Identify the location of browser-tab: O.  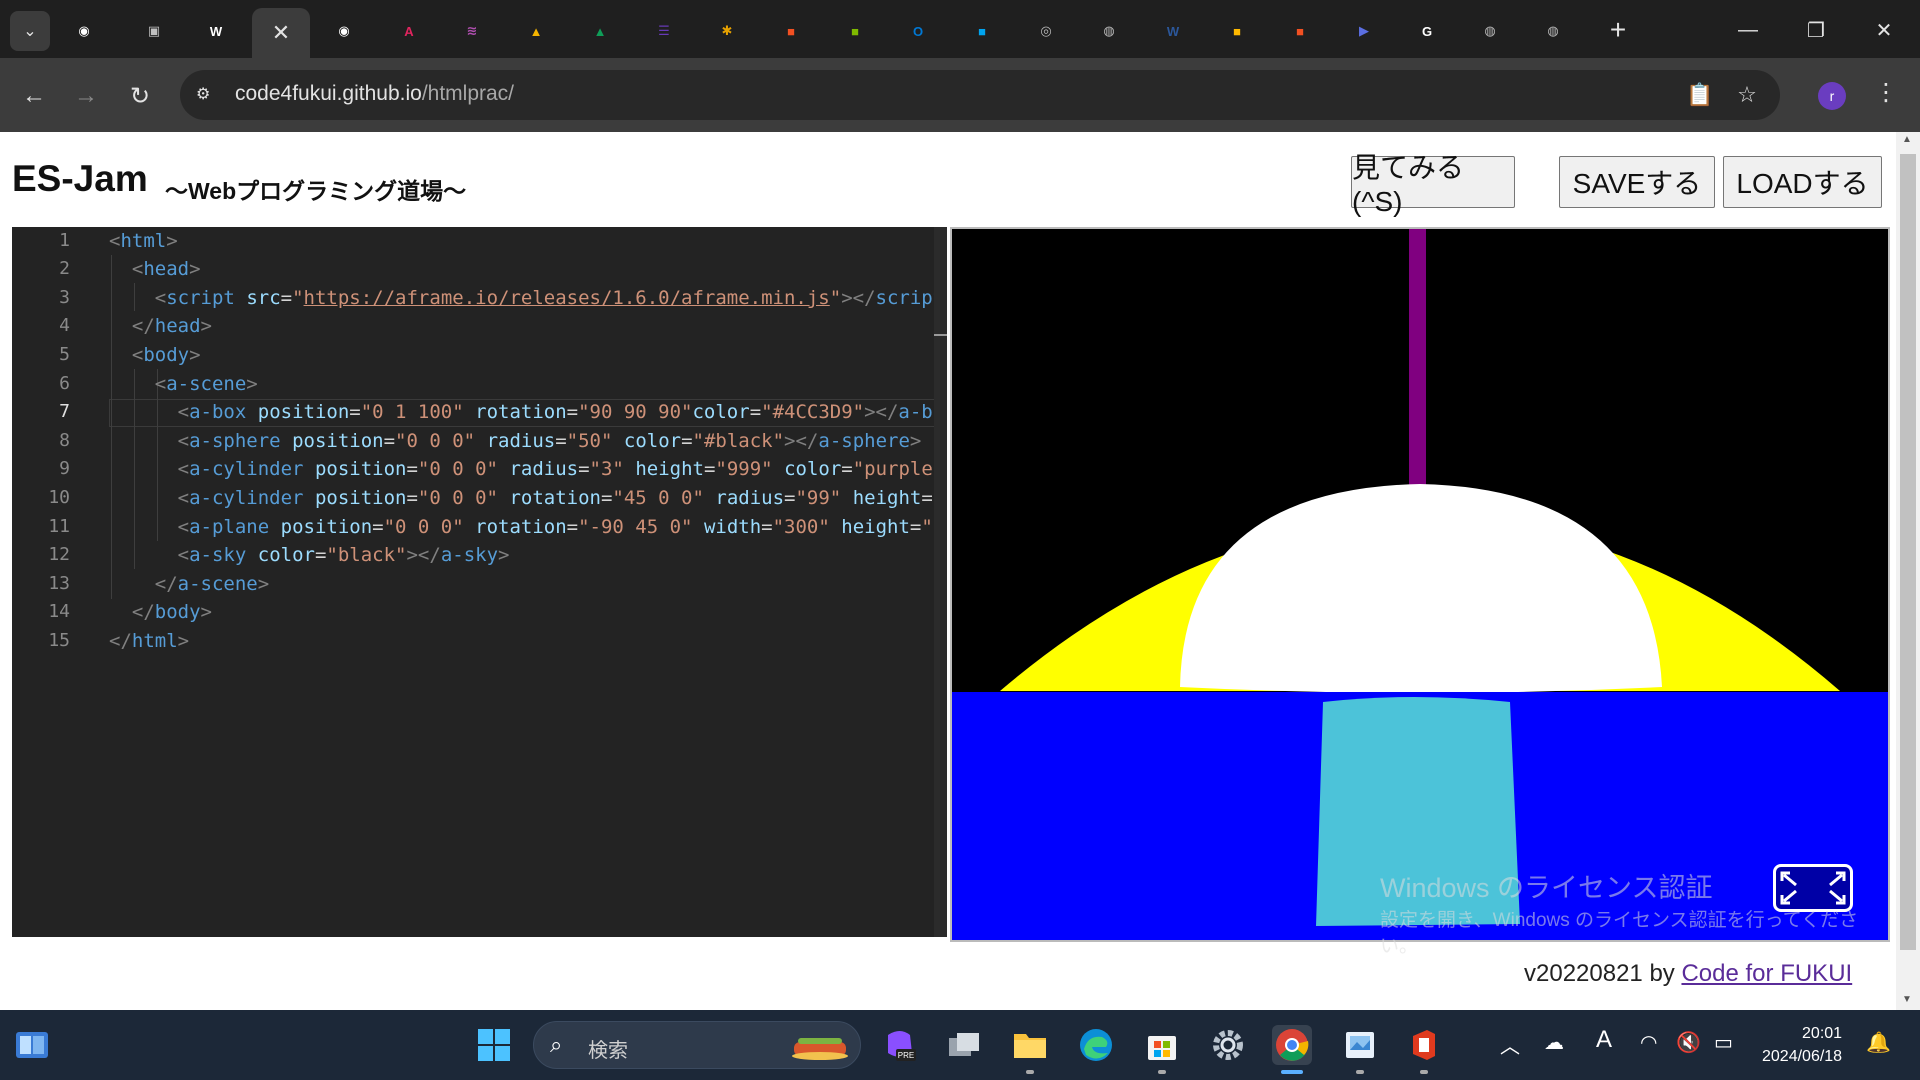
(918, 31).